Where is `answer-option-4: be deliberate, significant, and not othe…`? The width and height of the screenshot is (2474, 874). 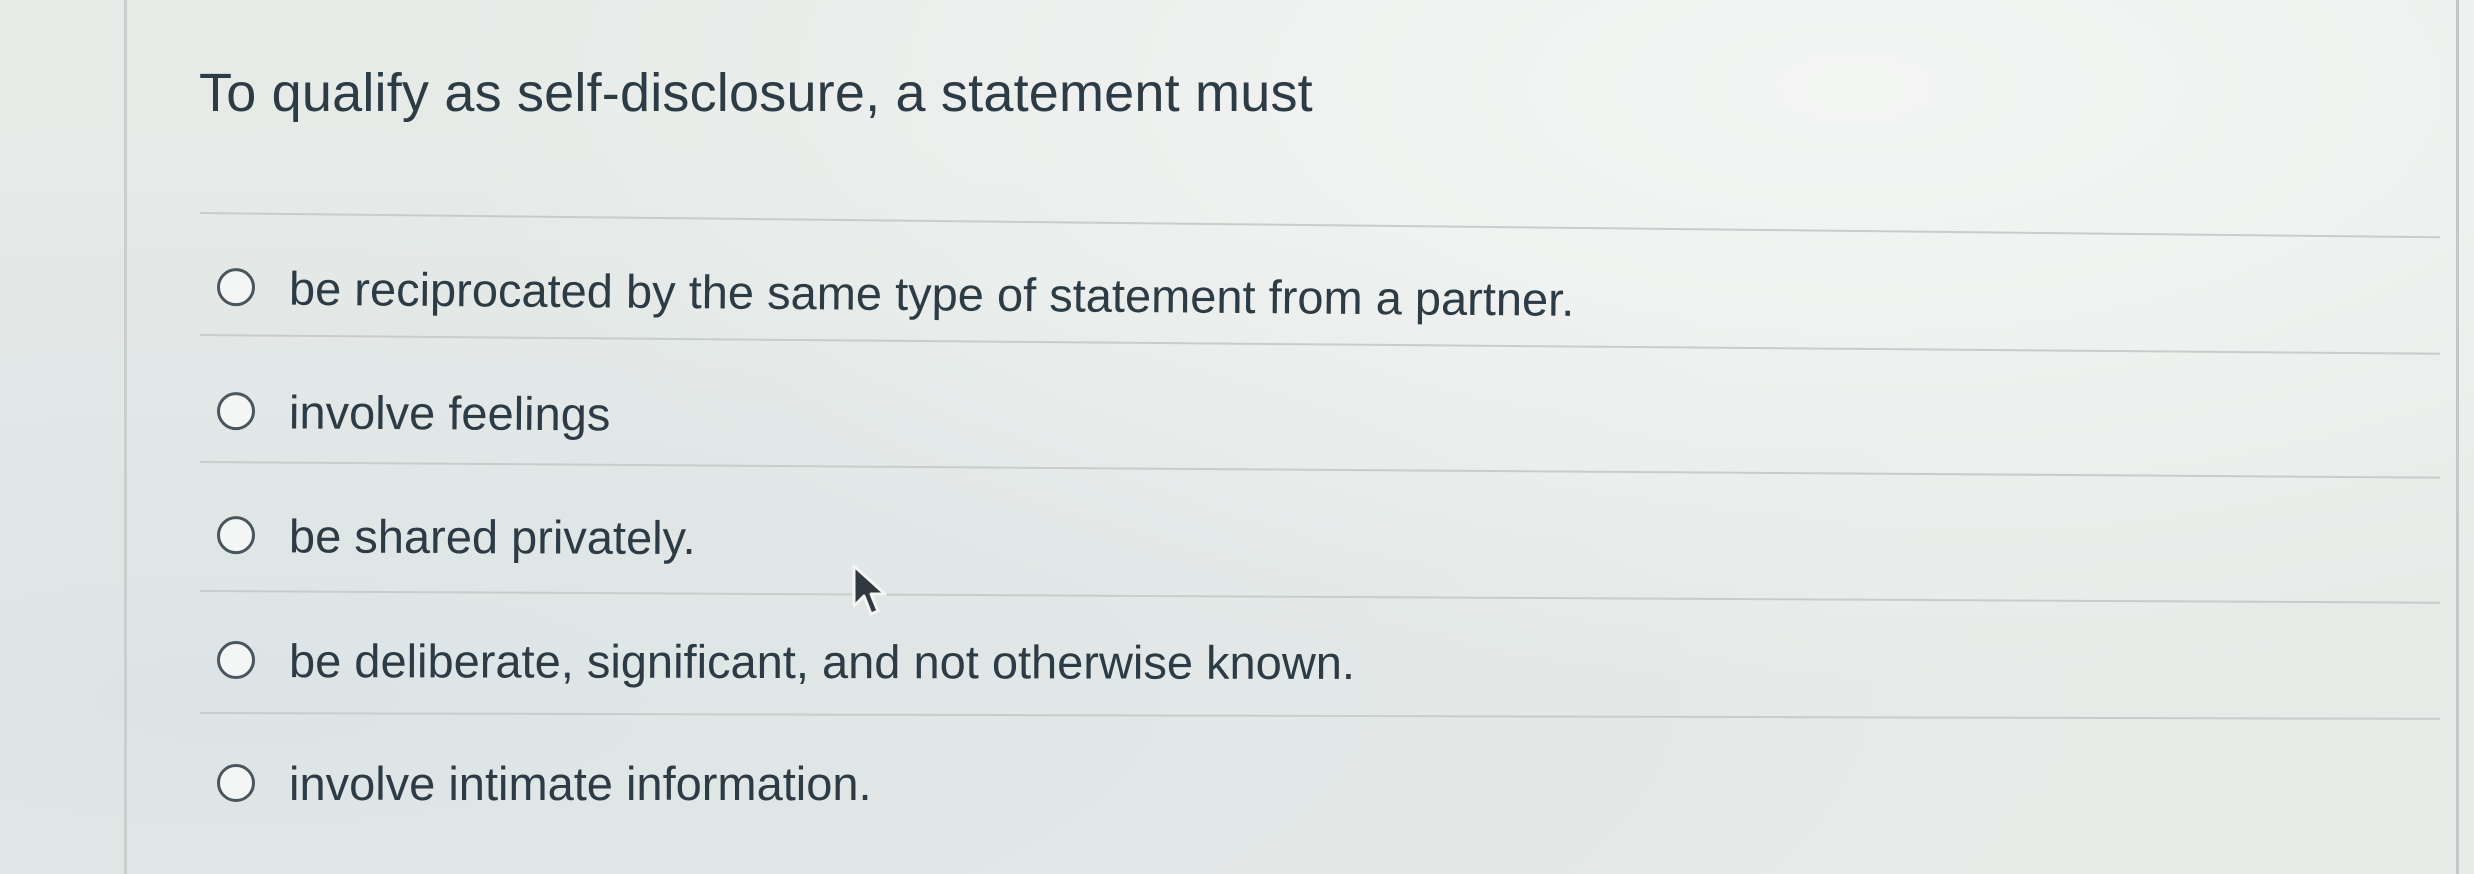 answer-option-4: be deliberate, significant, and not othe… is located at coordinates (786, 661).